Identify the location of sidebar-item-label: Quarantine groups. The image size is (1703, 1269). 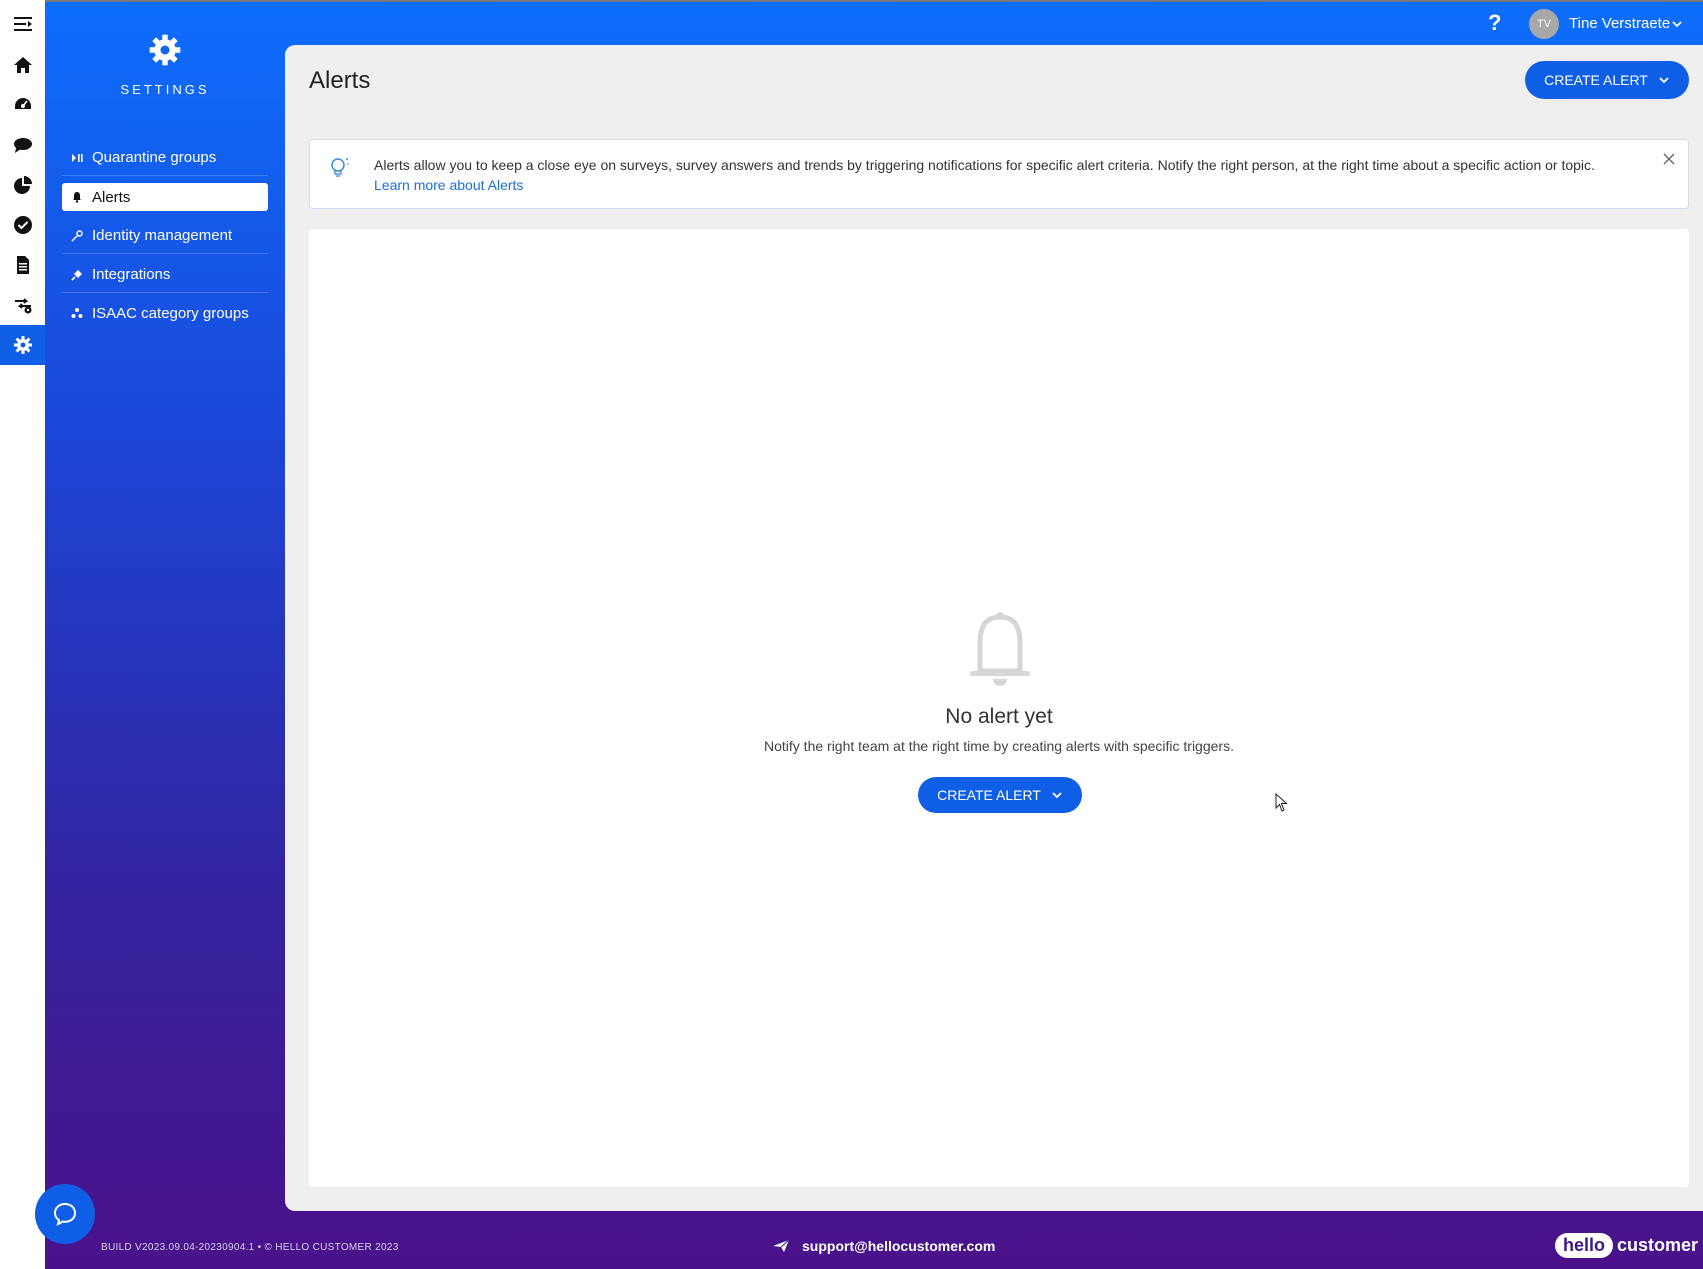
(154, 157).